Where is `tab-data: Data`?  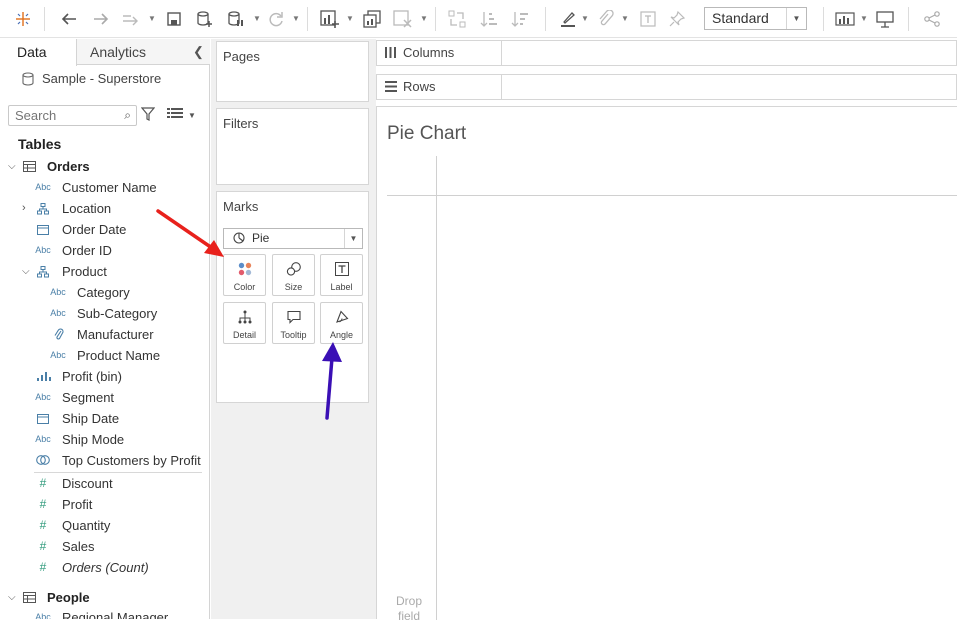
tab-data: Data is located at coordinates (38, 52).